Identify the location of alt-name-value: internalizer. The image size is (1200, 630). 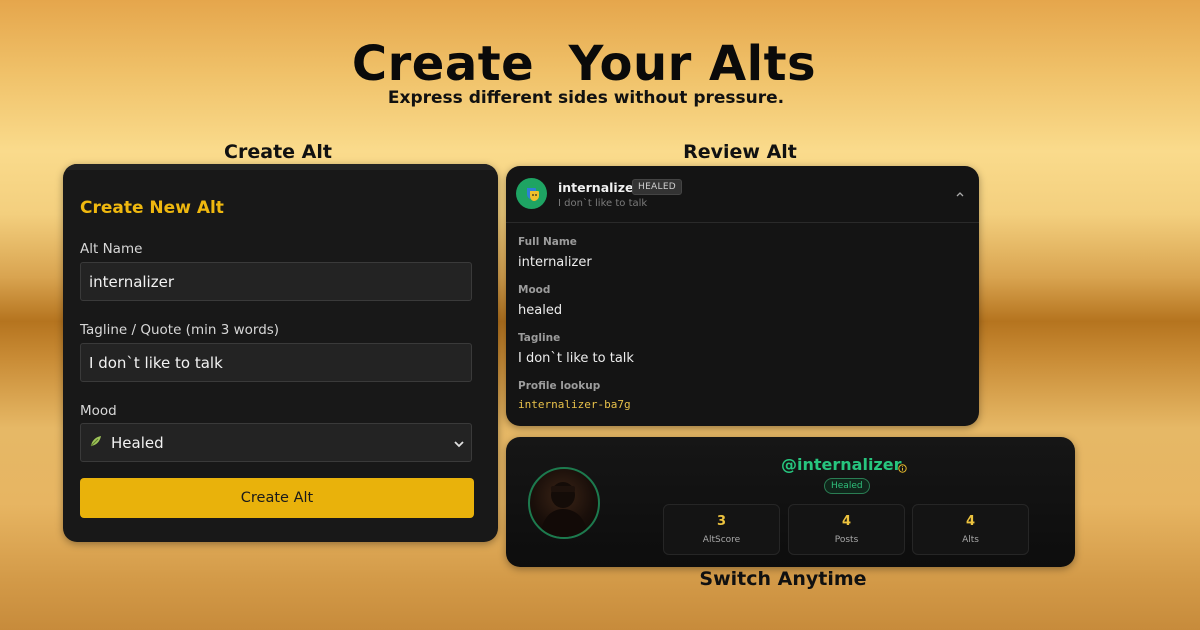
(131, 281).